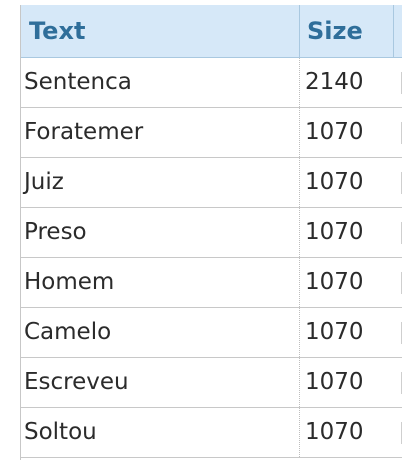 This screenshot has width=402, height=460. I want to click on table-row: Escreveu 1070, so click(211, 383).